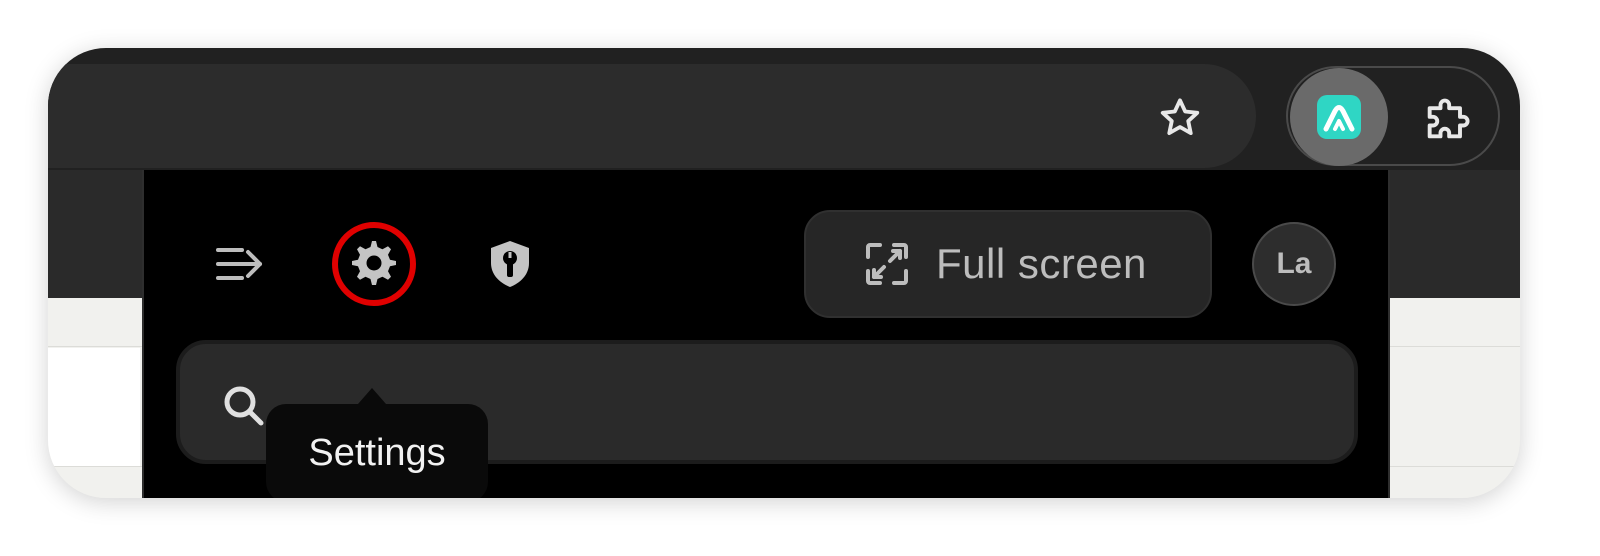 This screenshot has width=1600, height=556. What do you see at coordinates (94, 407) in the screenshot?
I see `page-cell` at bounding box center [94, 407].